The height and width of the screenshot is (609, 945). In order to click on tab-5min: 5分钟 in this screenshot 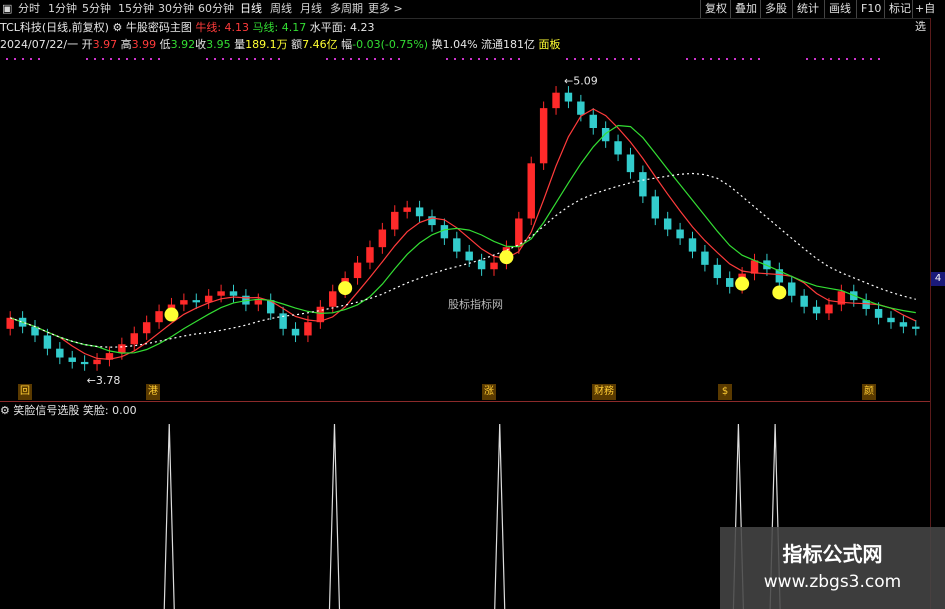, I will do `click(96, 9)`.